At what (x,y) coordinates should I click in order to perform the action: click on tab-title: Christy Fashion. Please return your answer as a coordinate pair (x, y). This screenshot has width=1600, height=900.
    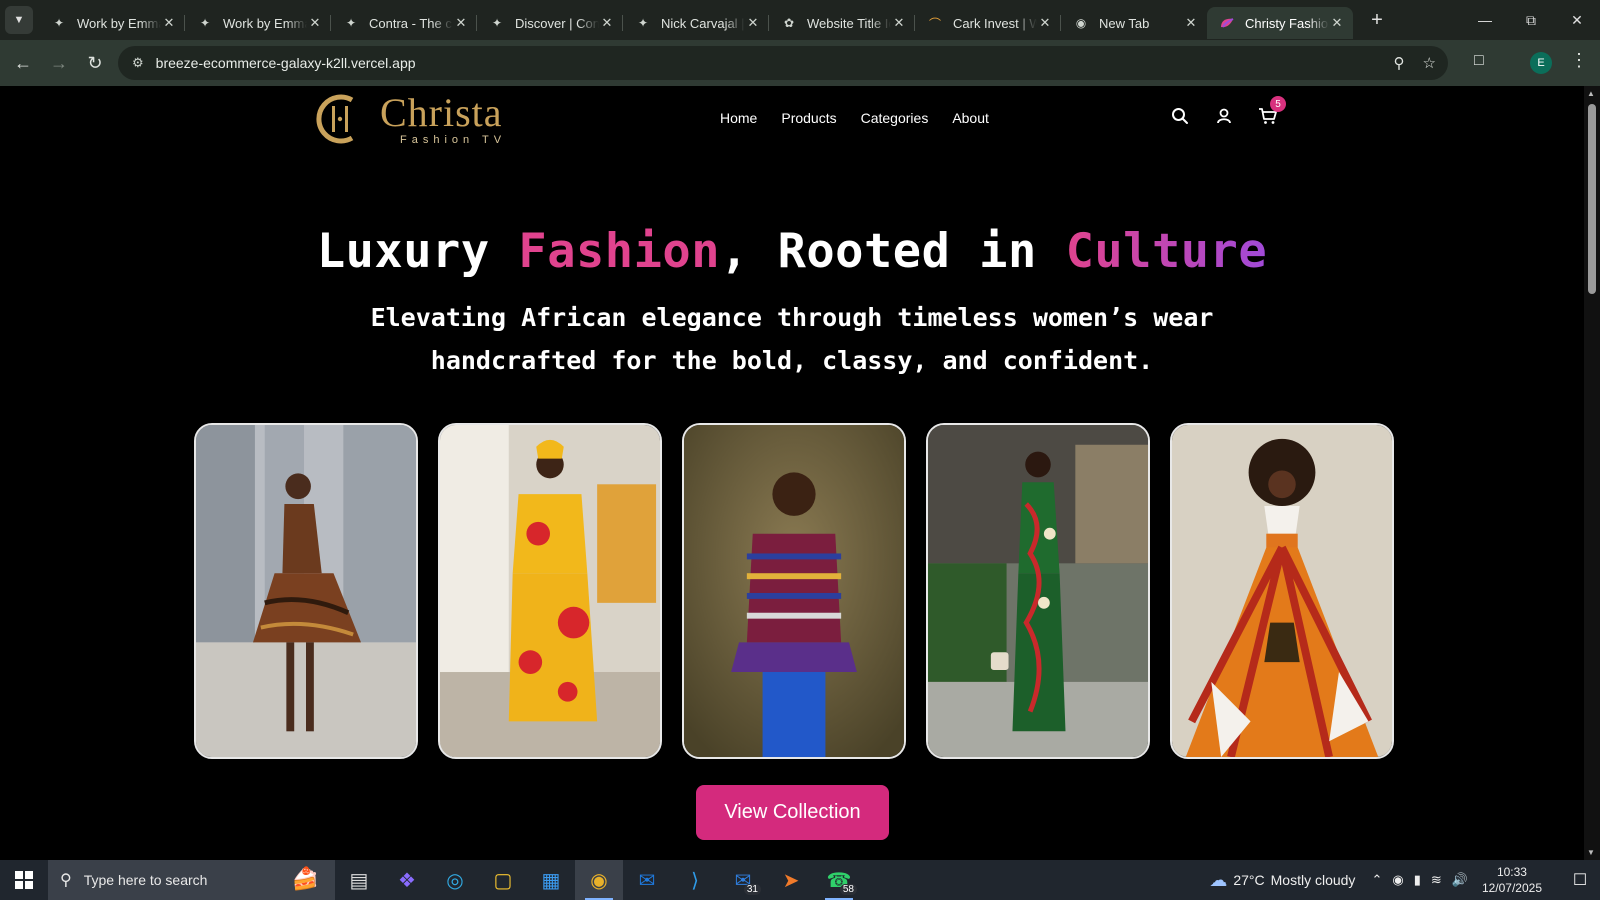
    Looking at the image, I should click on (1287, 23).